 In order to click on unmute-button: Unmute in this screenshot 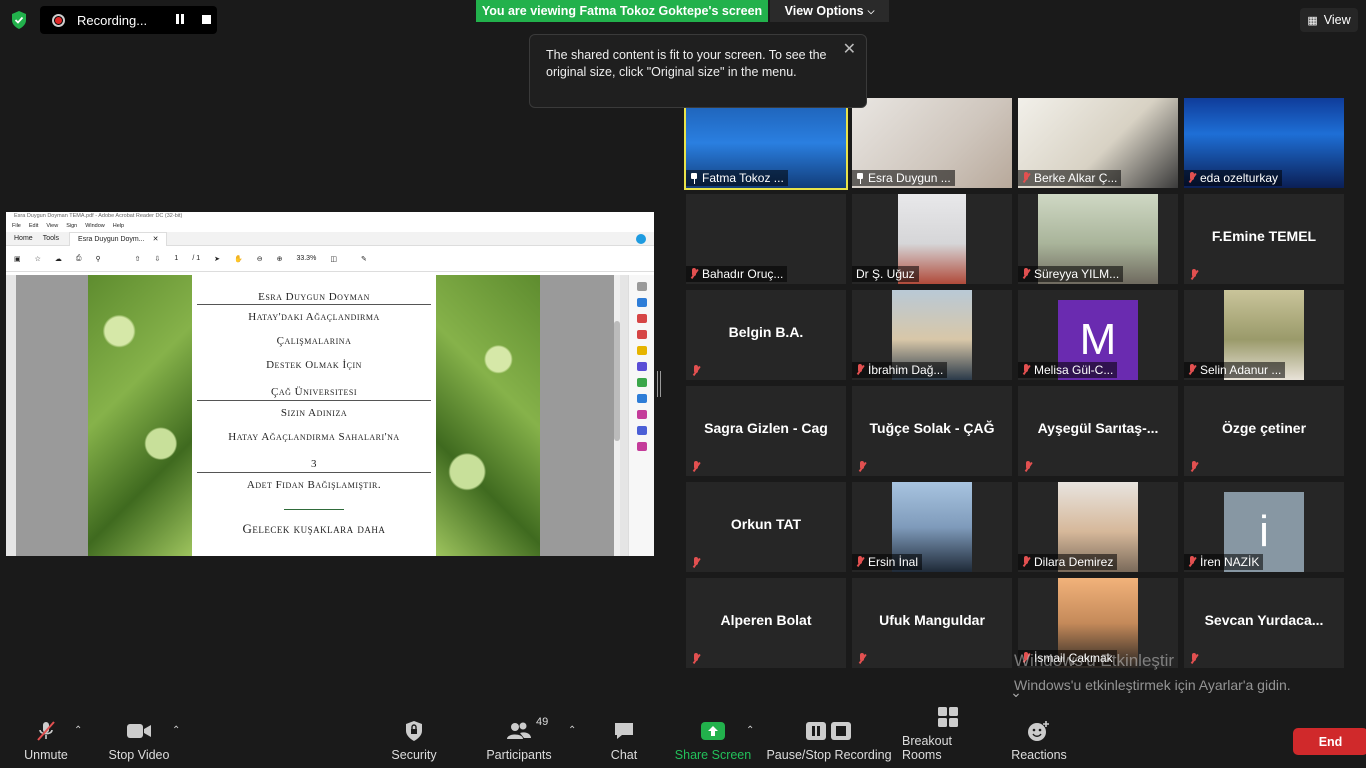, I will do `click(46, 738)`.